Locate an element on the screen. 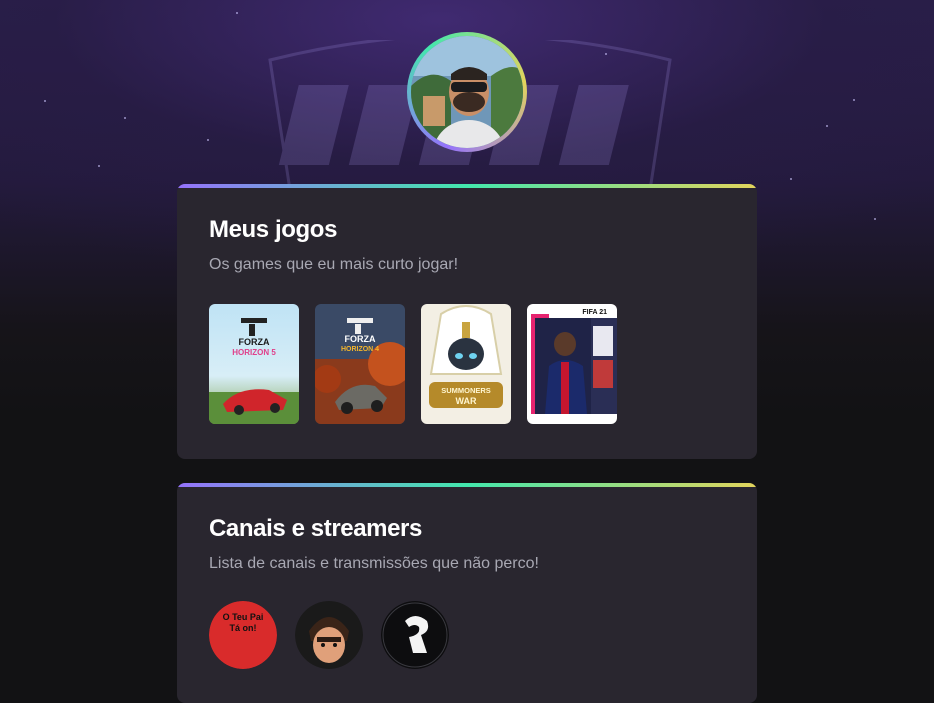 The height and width of the screenshot is (703, 934). streamer-black-logo is located at coordinates (415, 635).